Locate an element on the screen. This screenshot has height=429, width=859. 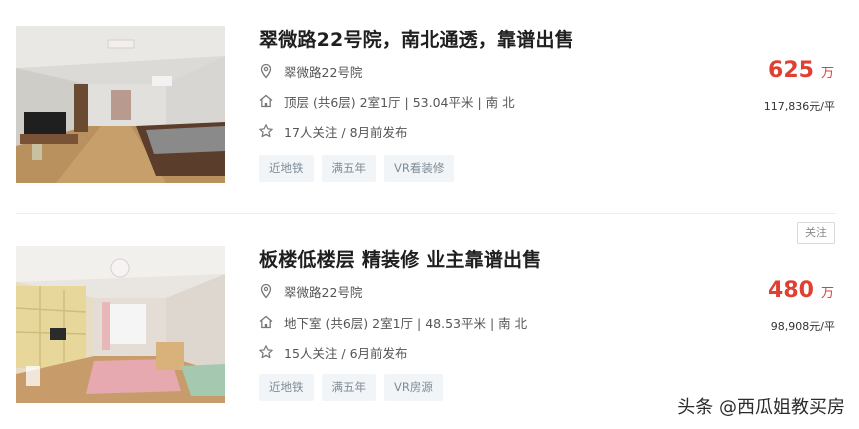
tag-list: 近地铁 满五年 VR看装修 is located at coordinates (357, 168).